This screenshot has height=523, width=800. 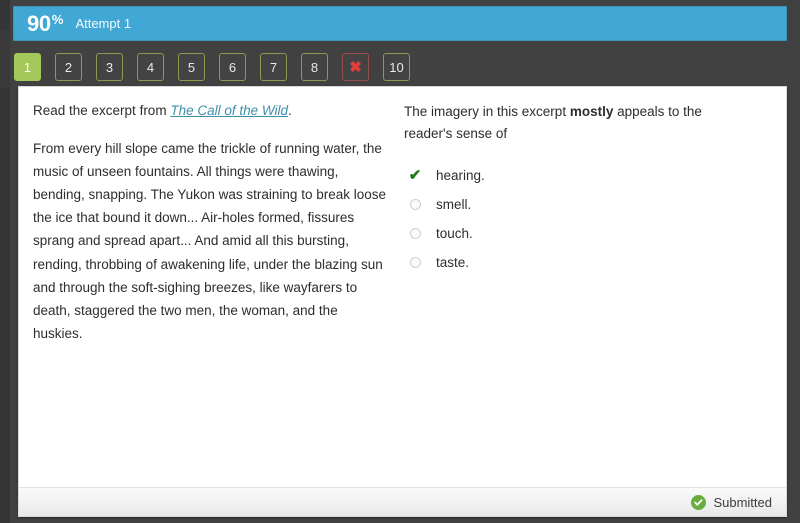 I want to click on card-footer: Submitted, so click(x=402, y=501).